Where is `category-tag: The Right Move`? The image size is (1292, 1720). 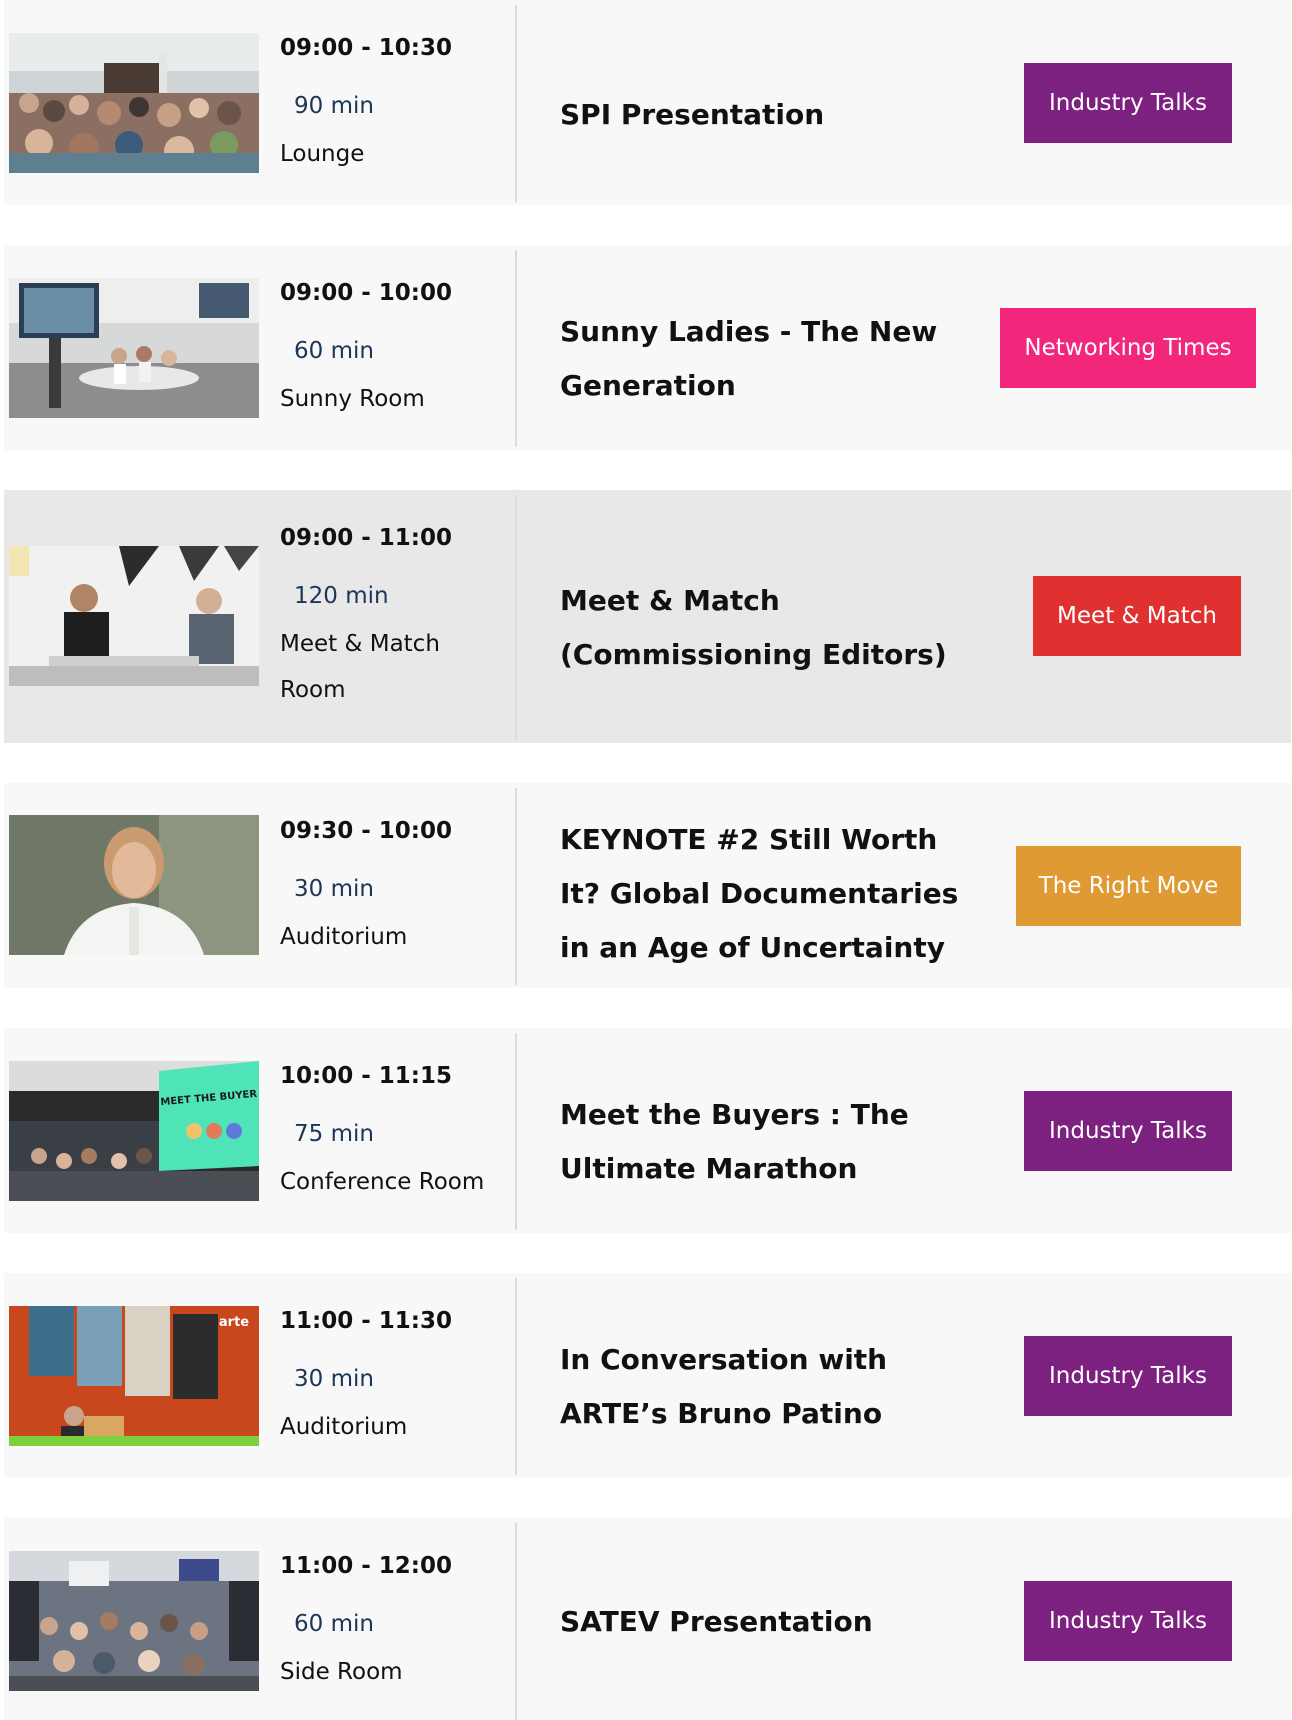
category-tag: The Right Move is located at coordinates (1128, 886).